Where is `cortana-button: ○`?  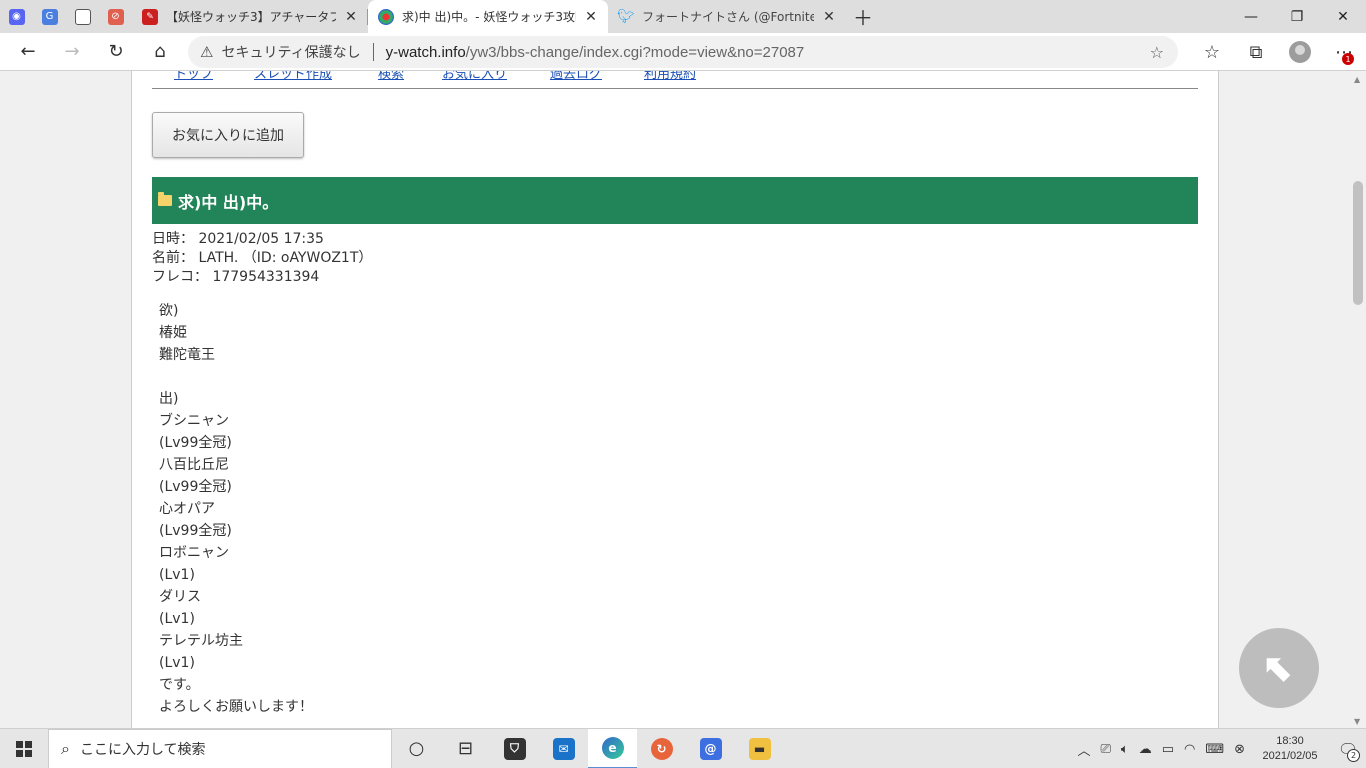 cortana-button: ○ is located at coordinates (416, 748).